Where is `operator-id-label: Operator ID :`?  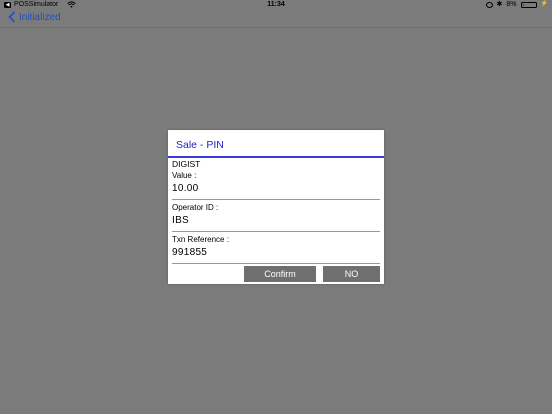 operator-id-label: Operator ID : is located at coordinates (195, 207).